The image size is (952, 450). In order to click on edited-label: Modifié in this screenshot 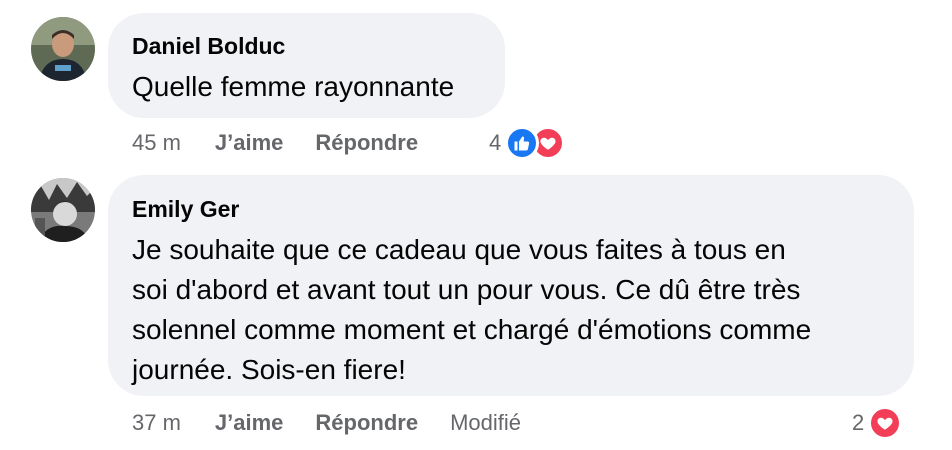, I will do `click(485, 423)`.